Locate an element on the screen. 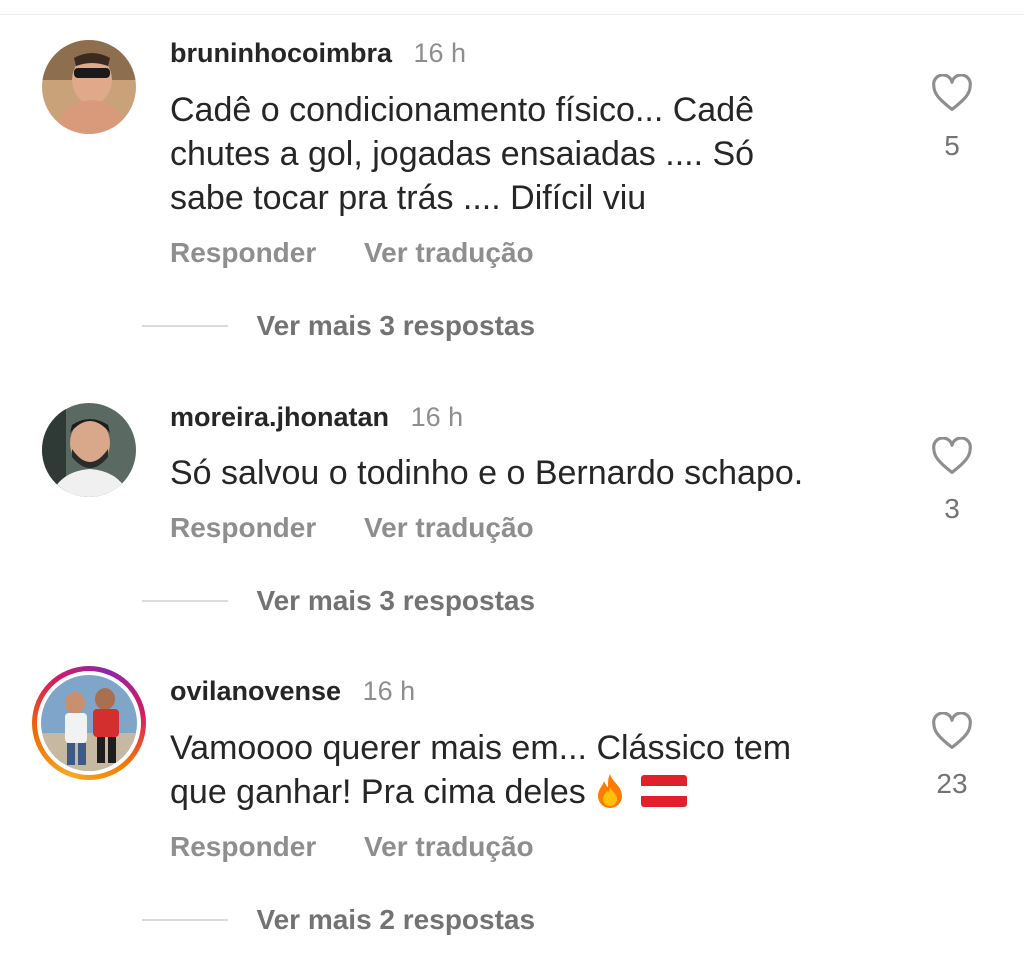 The width and height of the screenshot is (1024, 971). austria-flag-emoji is located at coordinates (663, 791).